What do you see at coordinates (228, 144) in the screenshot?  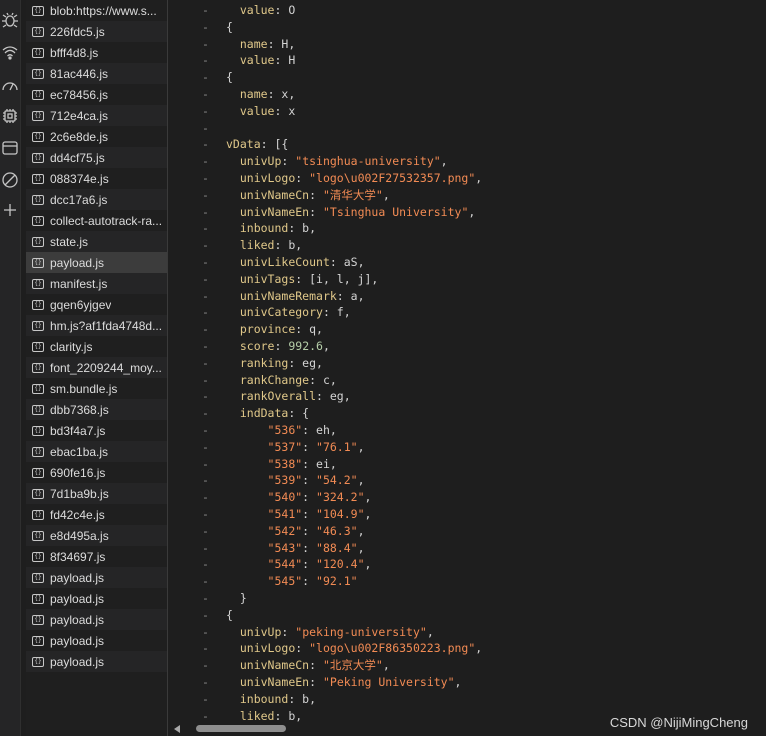 I see `code-line: - vData: [{` at bounding box center [228, 144].